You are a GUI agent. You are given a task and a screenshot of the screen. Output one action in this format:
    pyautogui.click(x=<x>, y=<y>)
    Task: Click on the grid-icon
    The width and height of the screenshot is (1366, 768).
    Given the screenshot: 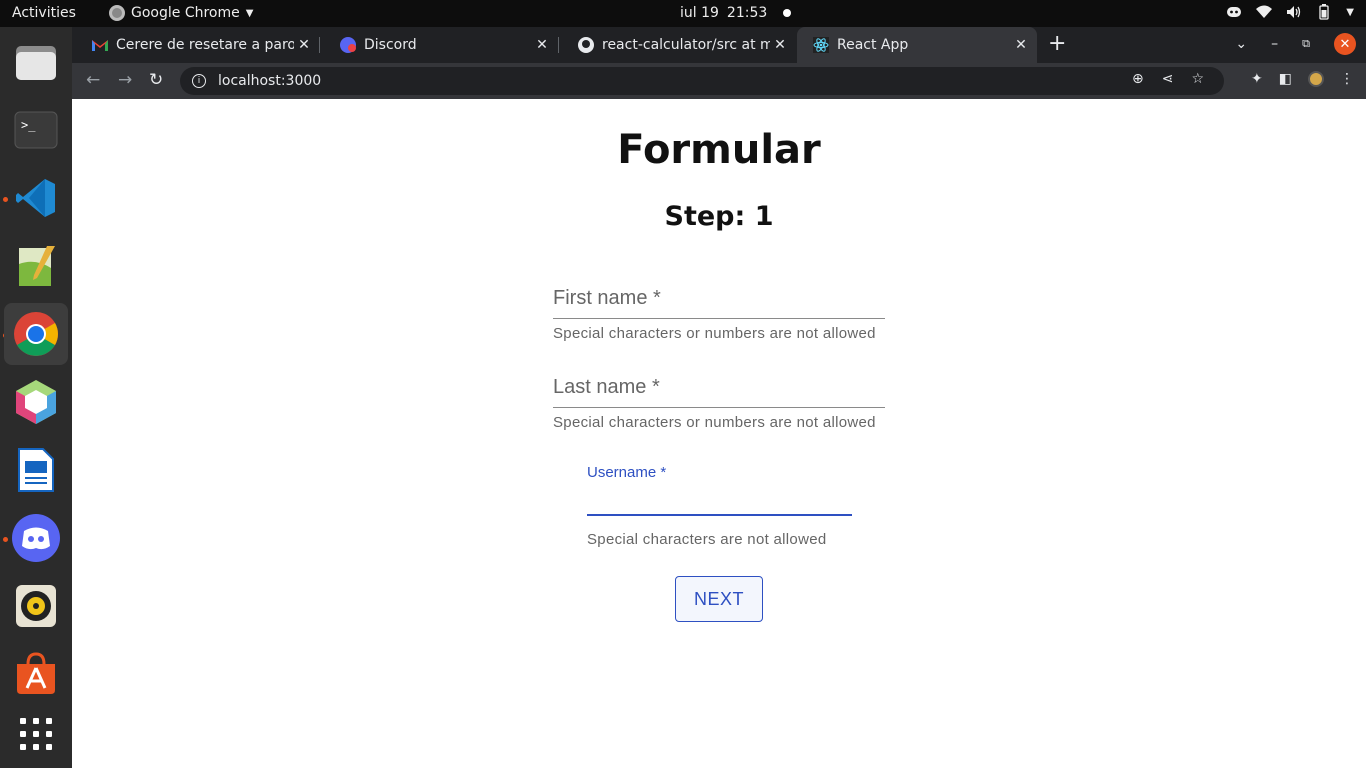 What is the action you would take?
    pyautogui.click(x=36, y=734)
    